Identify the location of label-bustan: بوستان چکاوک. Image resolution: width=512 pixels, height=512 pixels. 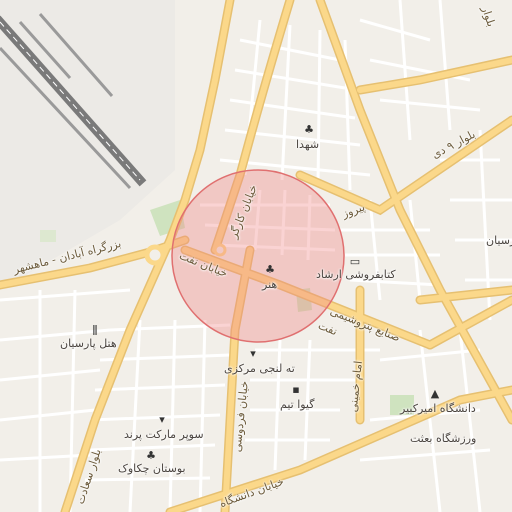
(152, 468).